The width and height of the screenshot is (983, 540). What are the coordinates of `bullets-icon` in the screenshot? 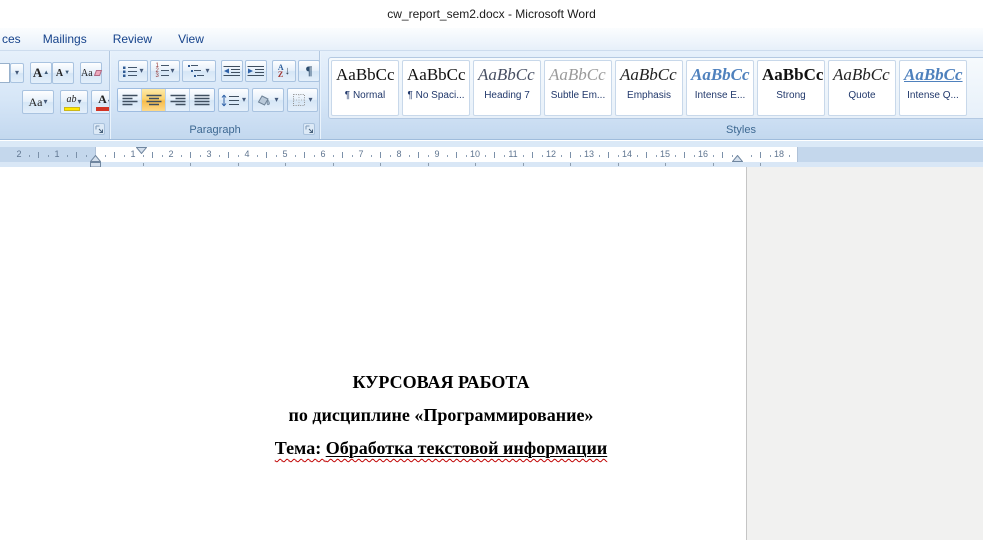 It's located at (130, 71).